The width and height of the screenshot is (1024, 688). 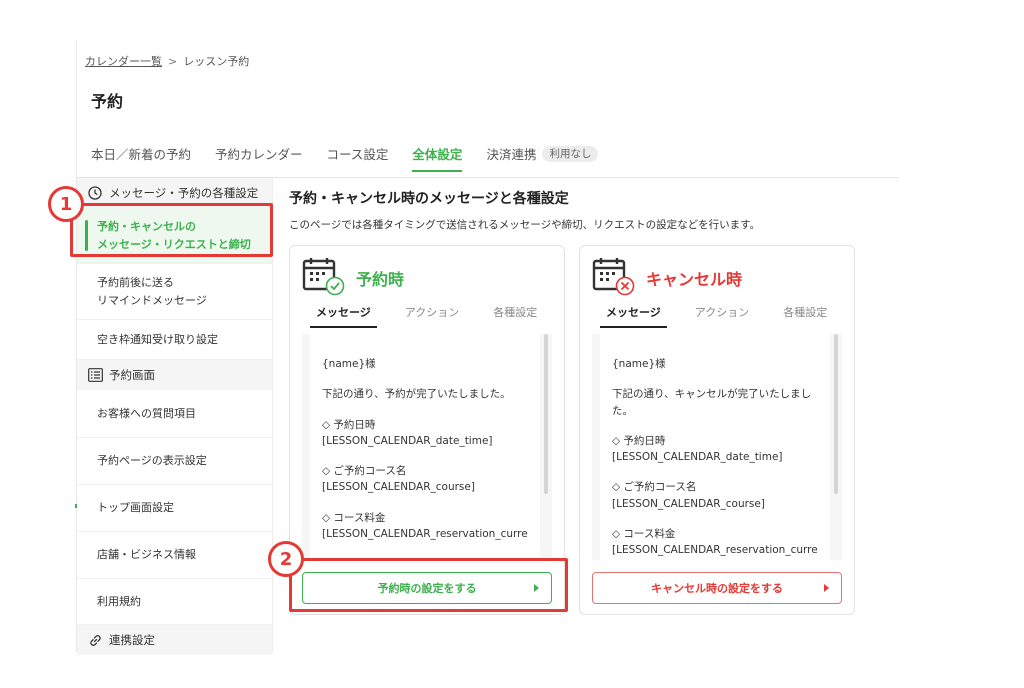 I want to click on sidebar-item-label: メッセージ・リクエストと締切, so click(x=174, y=244).